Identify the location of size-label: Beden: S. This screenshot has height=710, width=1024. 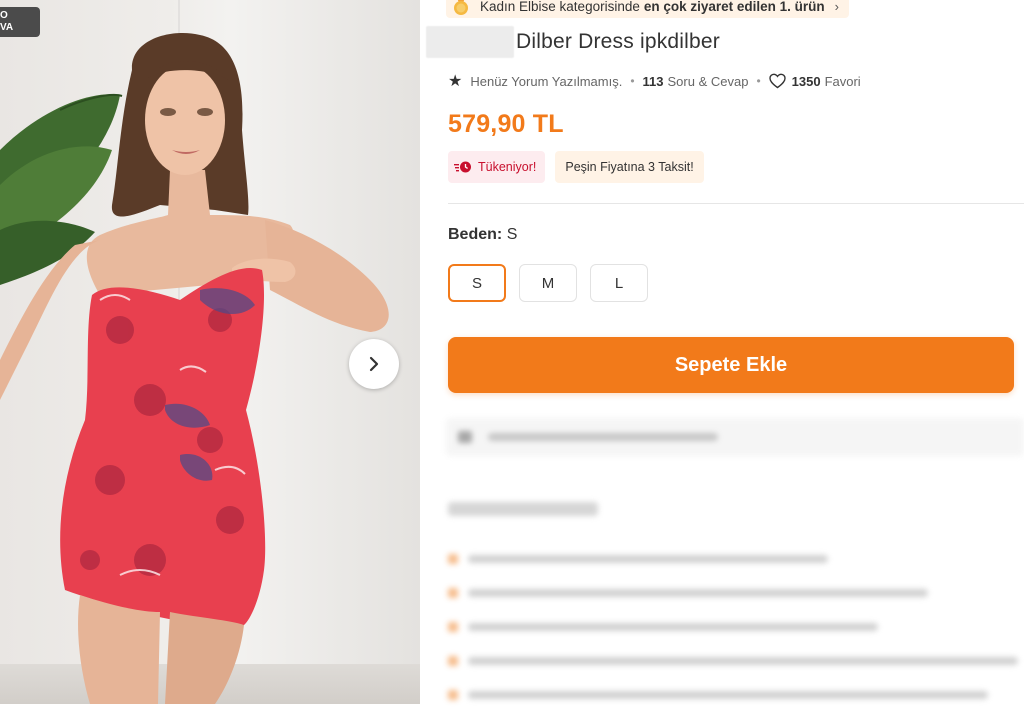
(482, 235).